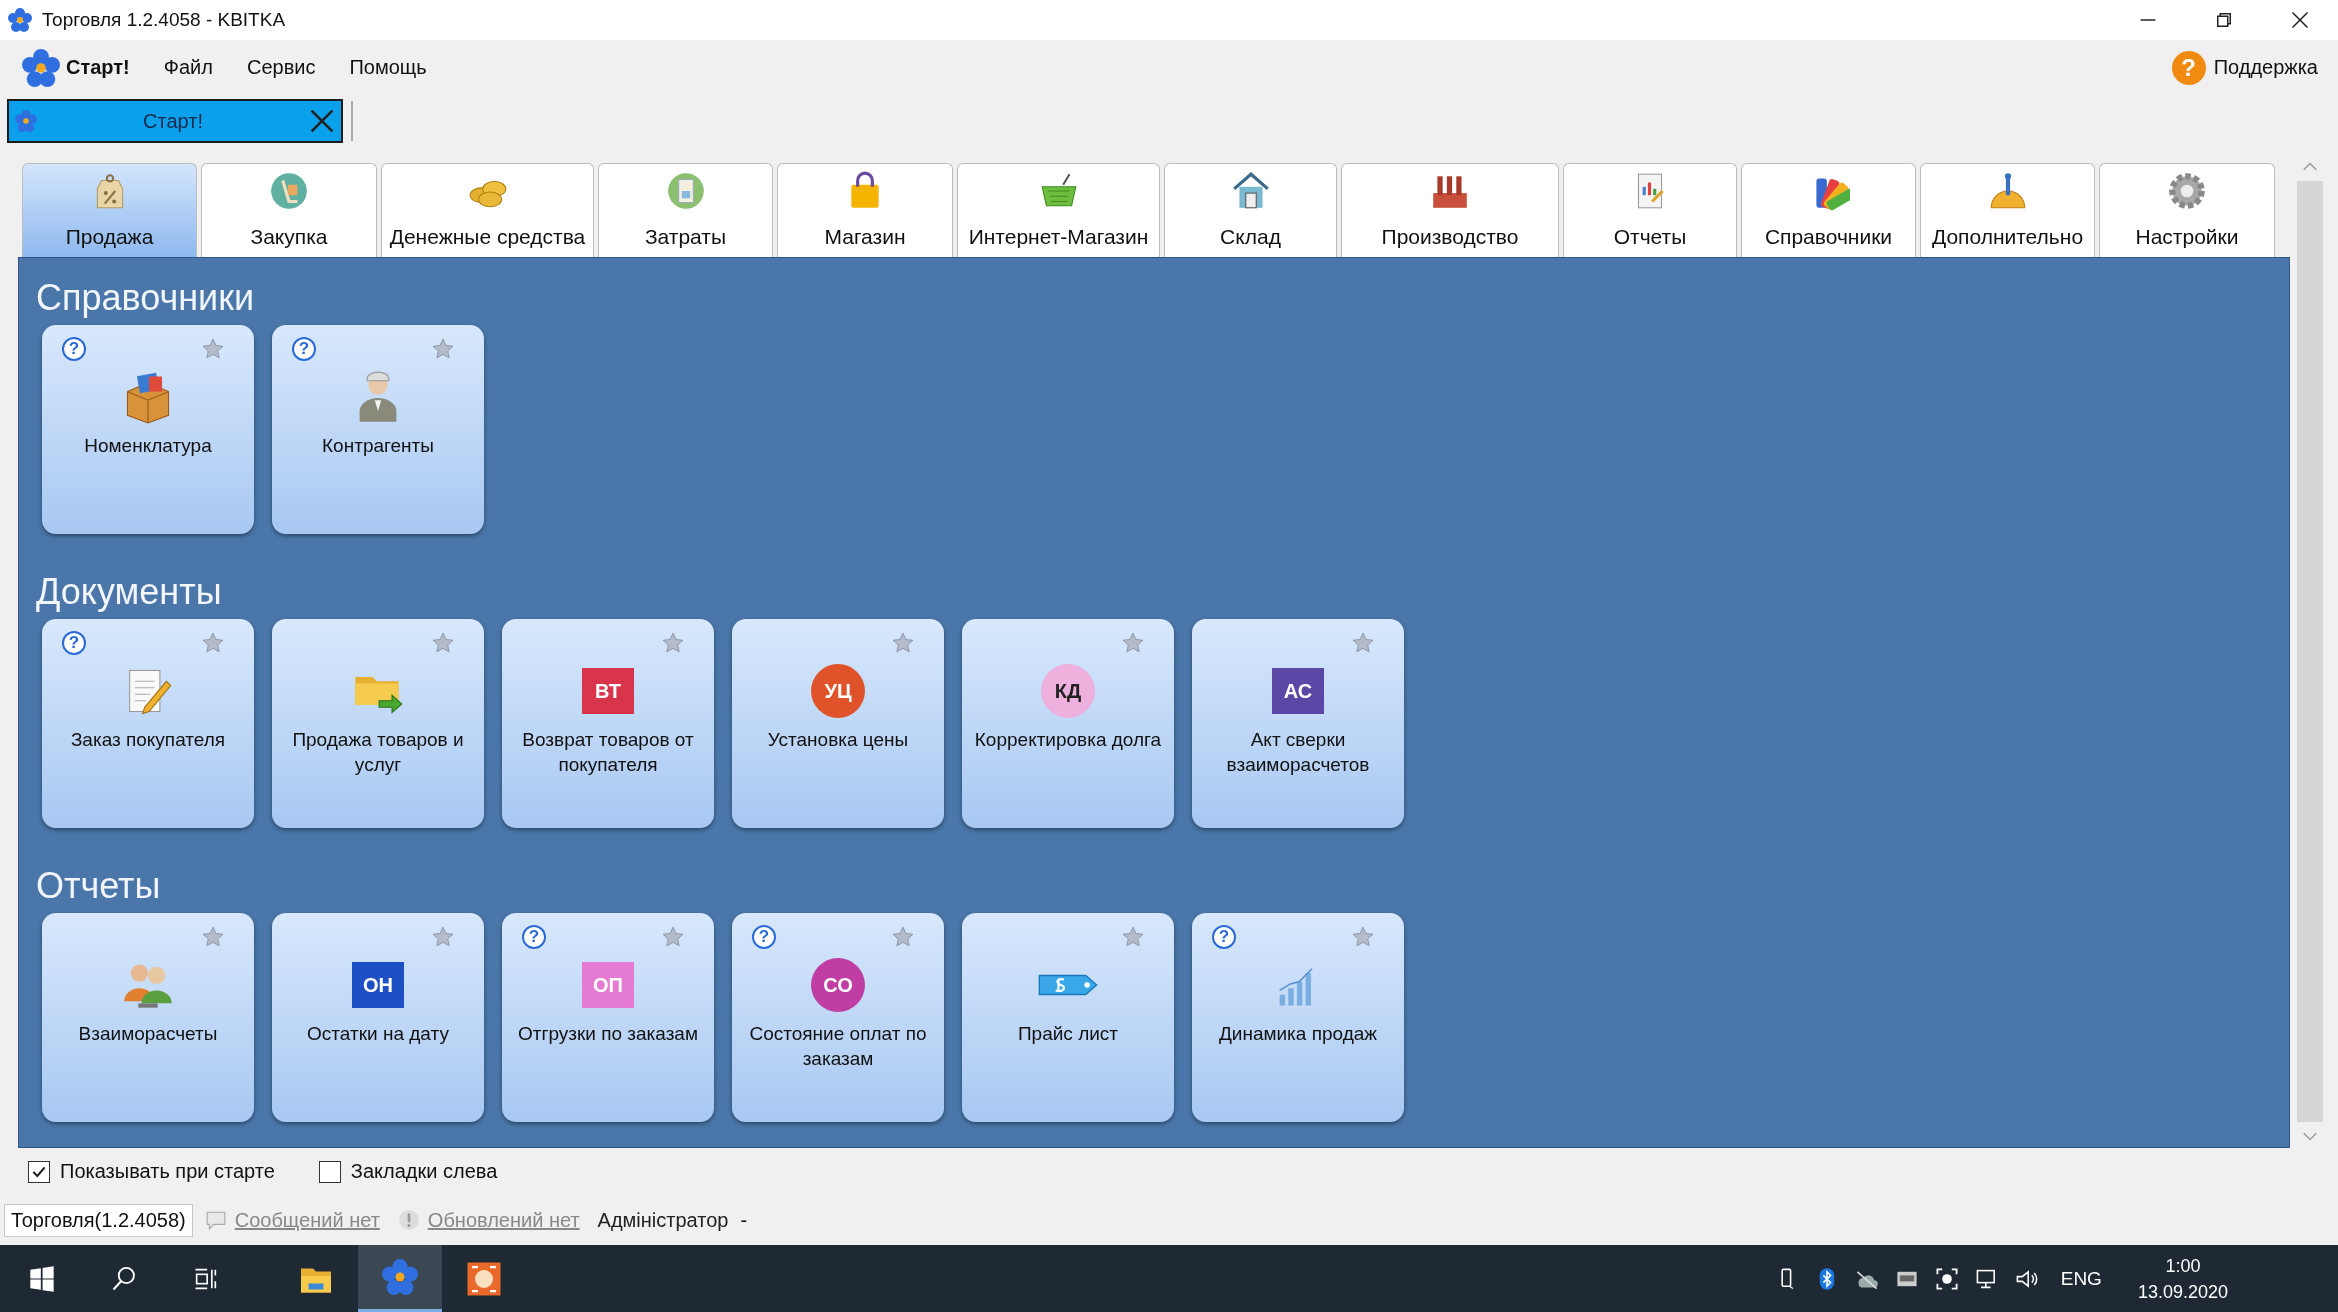 This screenshot has width=2338, height=1312. Describe the element at coordinates (2081, 1278) in the screenshot. I see `language-indicator: ENG` at that location.